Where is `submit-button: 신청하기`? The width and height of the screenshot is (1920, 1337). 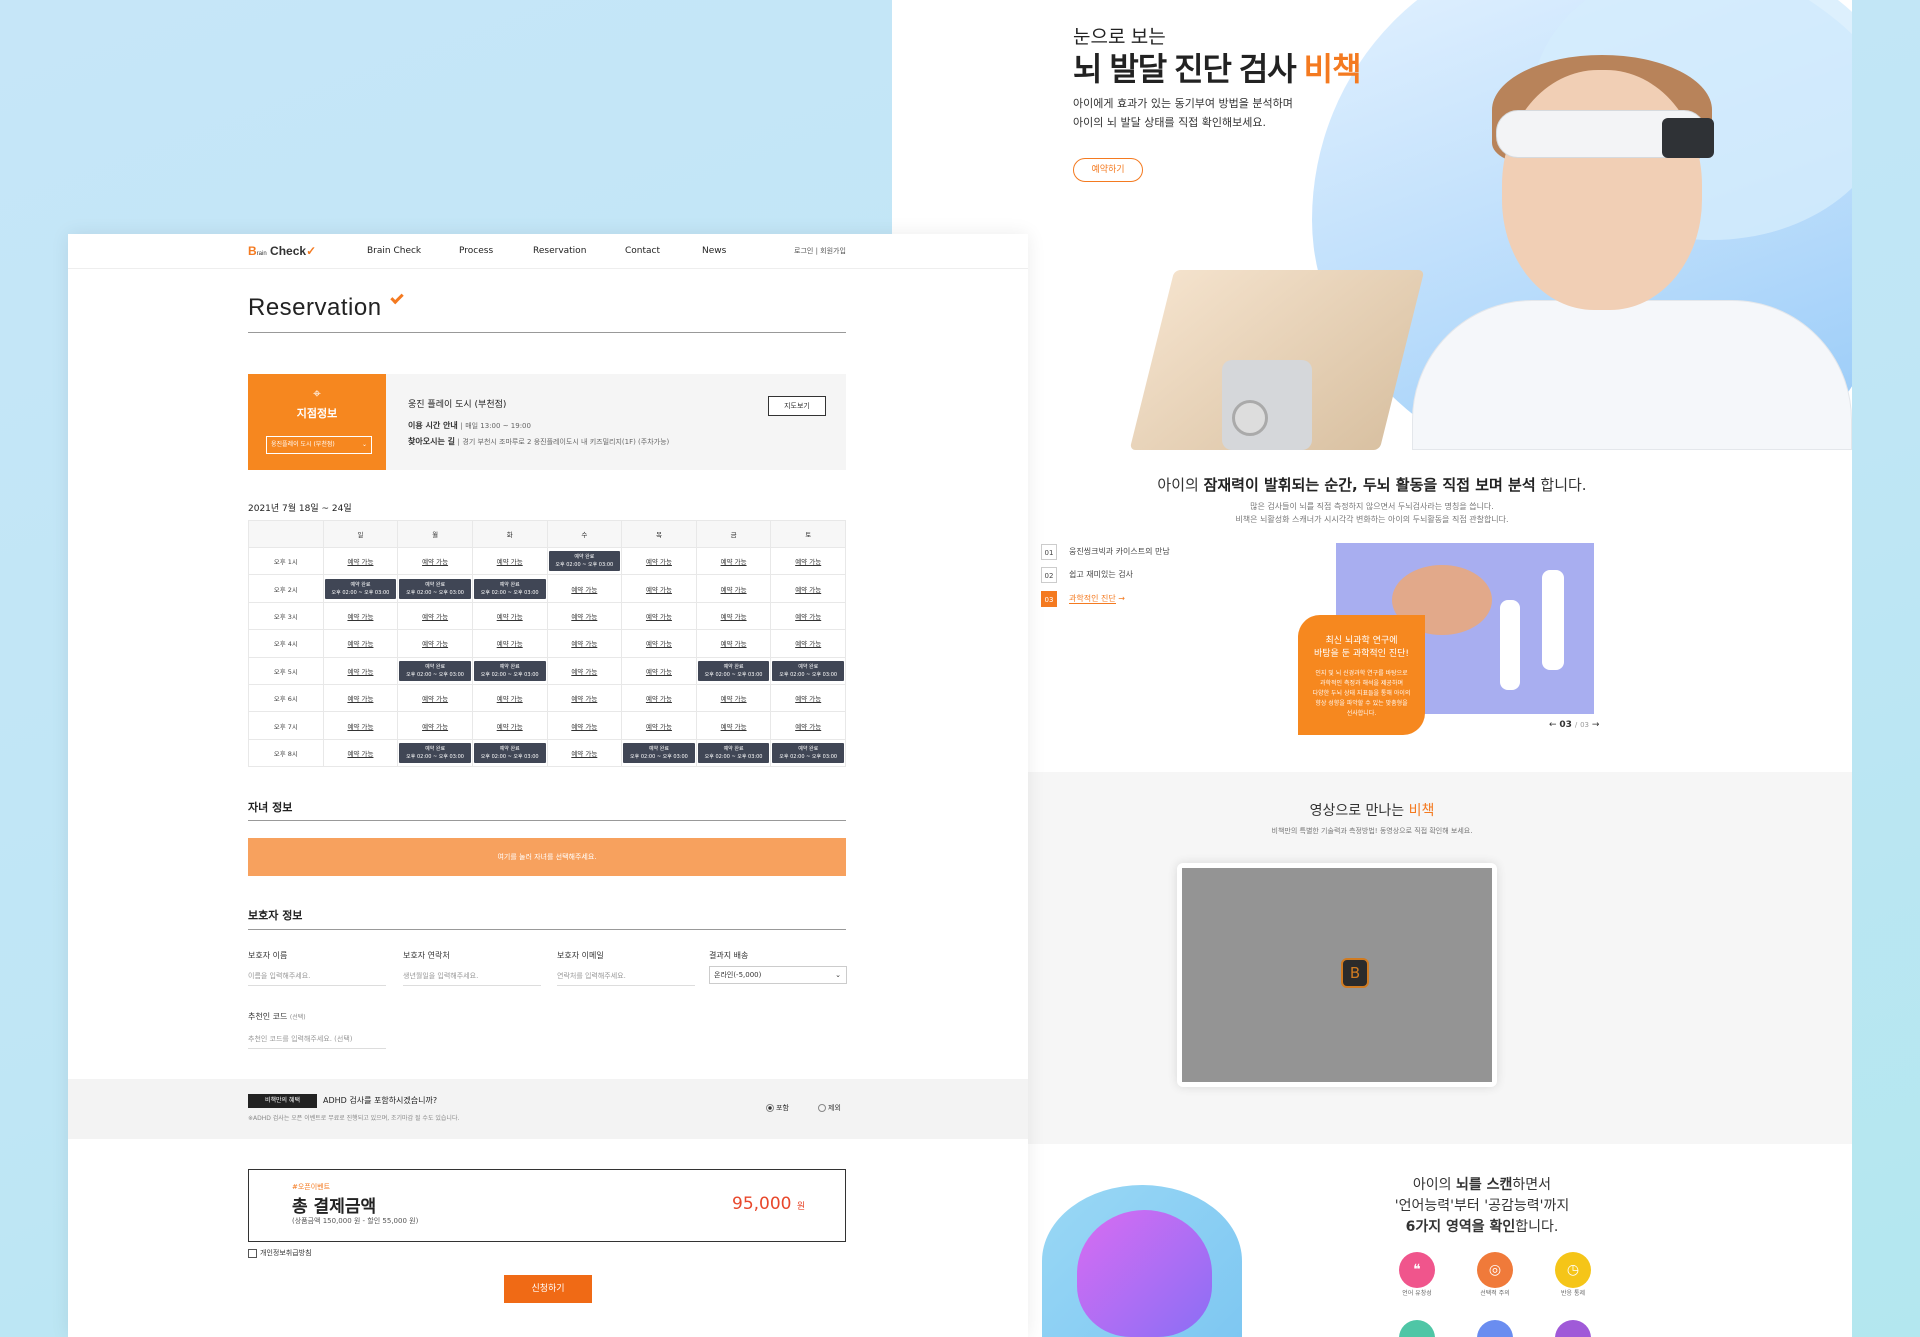
submit-button: 신청하기 is located at coordinates (548, 1289).